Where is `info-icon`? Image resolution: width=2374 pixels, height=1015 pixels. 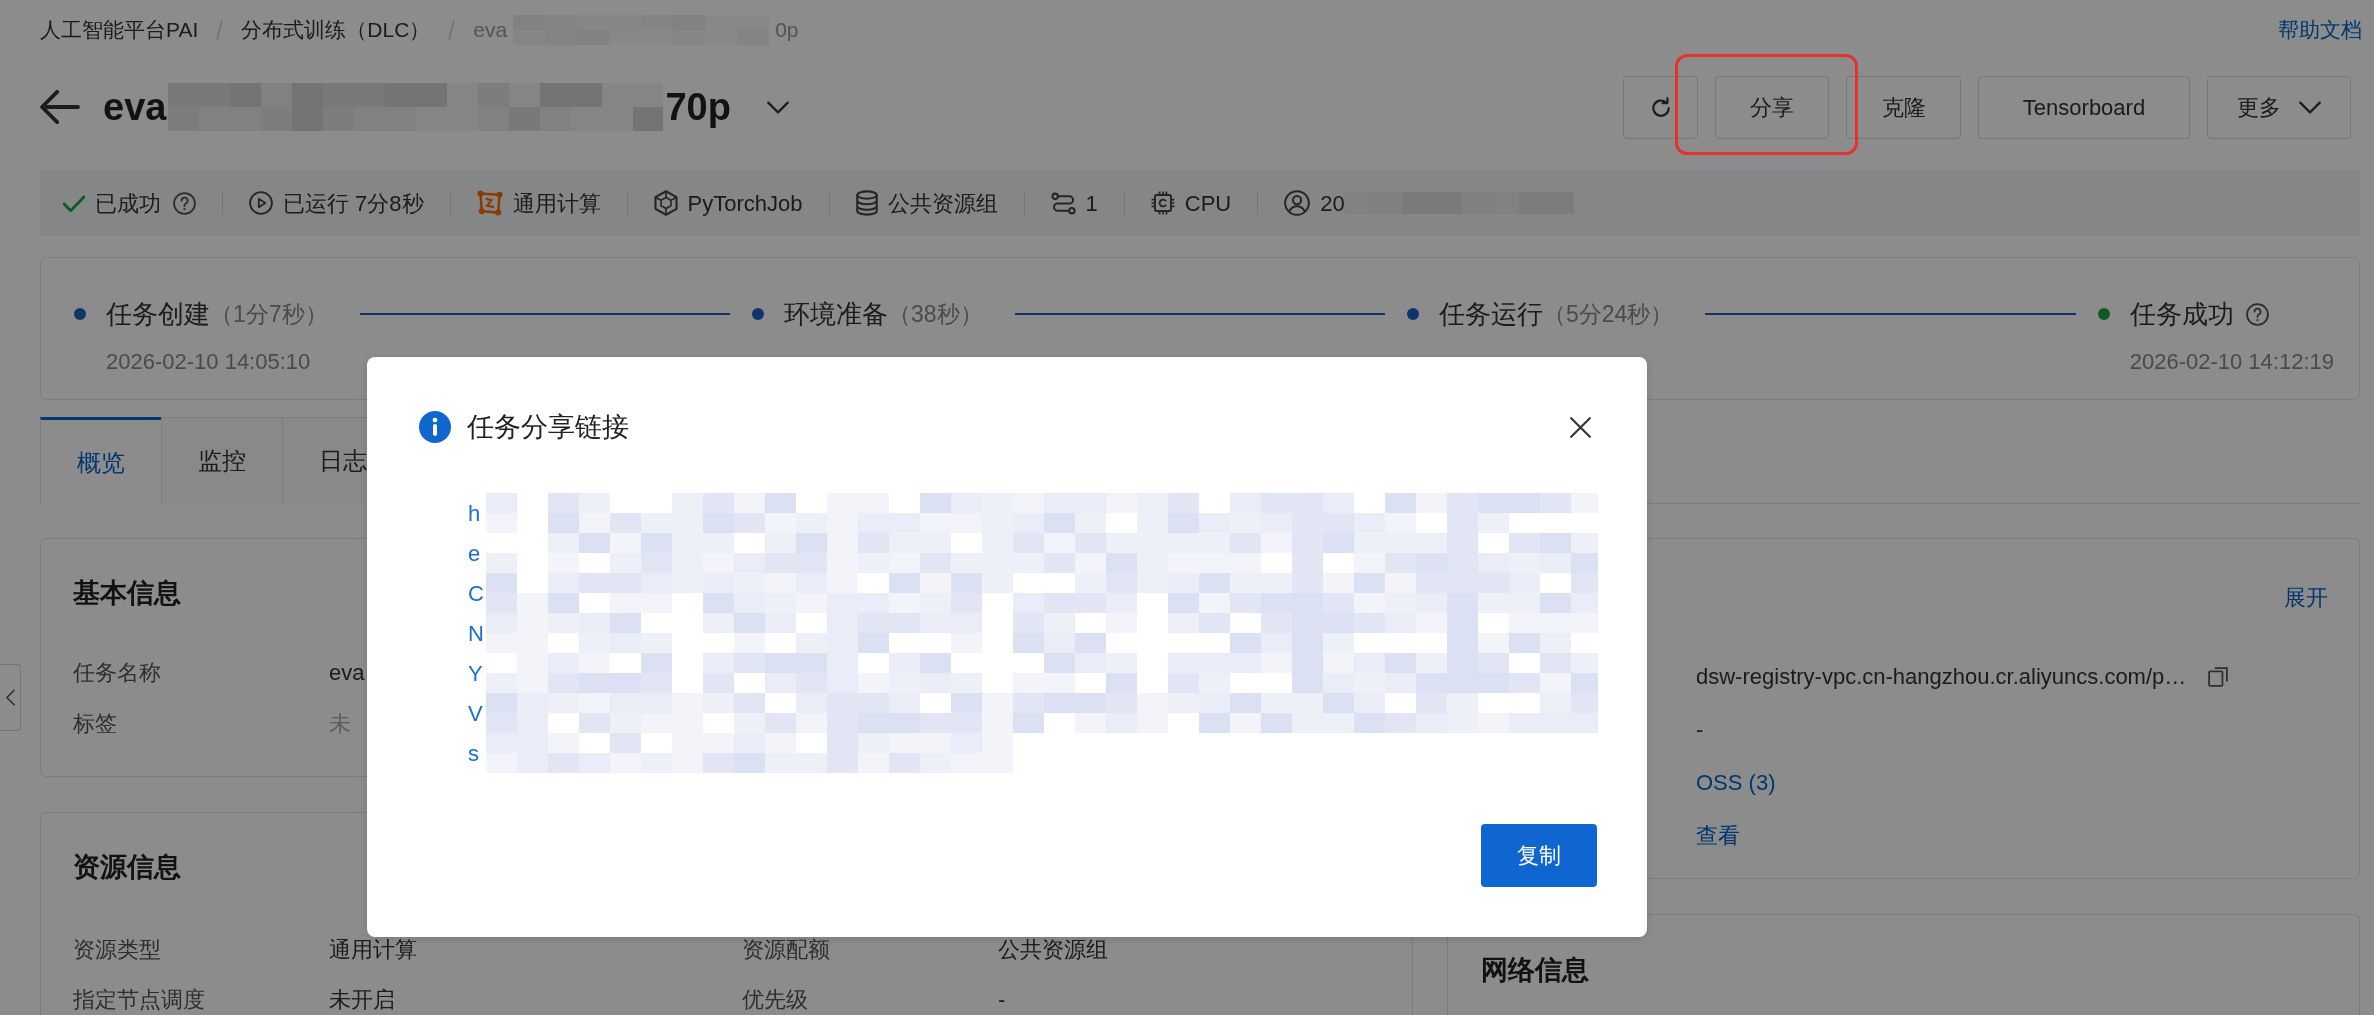 info-icon is located at coordinates (435, 427).